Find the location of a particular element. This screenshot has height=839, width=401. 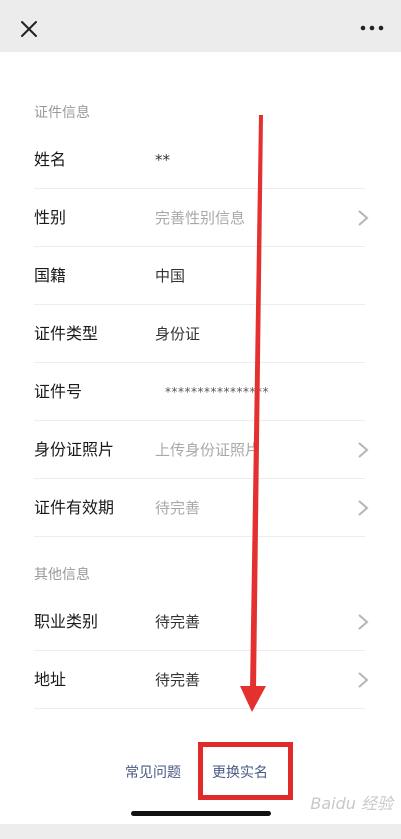

row-value: 上传身份证照片 is located at coordinates (208, 450).